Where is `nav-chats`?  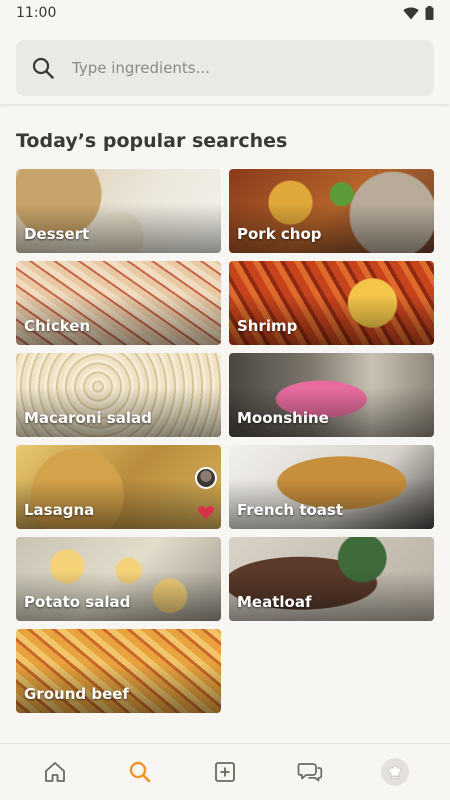
nav-chats is located at coordinates (310, 772).